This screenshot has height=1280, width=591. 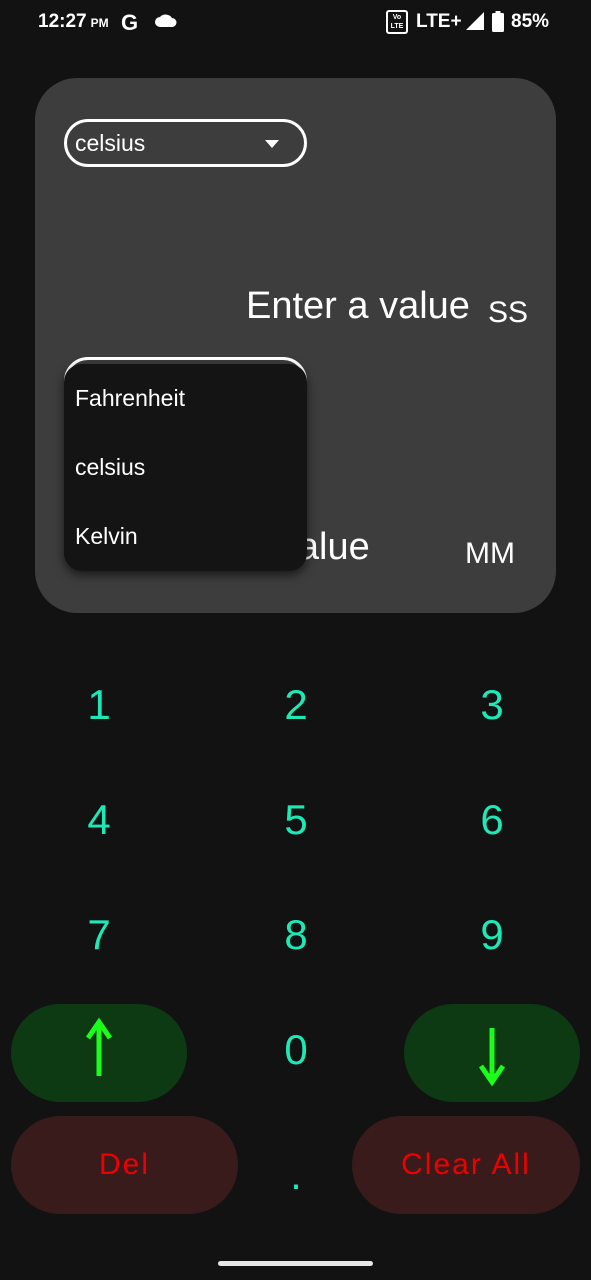 I want to click on status-bar: 12:27 PM G Vo LTE LTE+ 85%, so click(x=295, y=24).